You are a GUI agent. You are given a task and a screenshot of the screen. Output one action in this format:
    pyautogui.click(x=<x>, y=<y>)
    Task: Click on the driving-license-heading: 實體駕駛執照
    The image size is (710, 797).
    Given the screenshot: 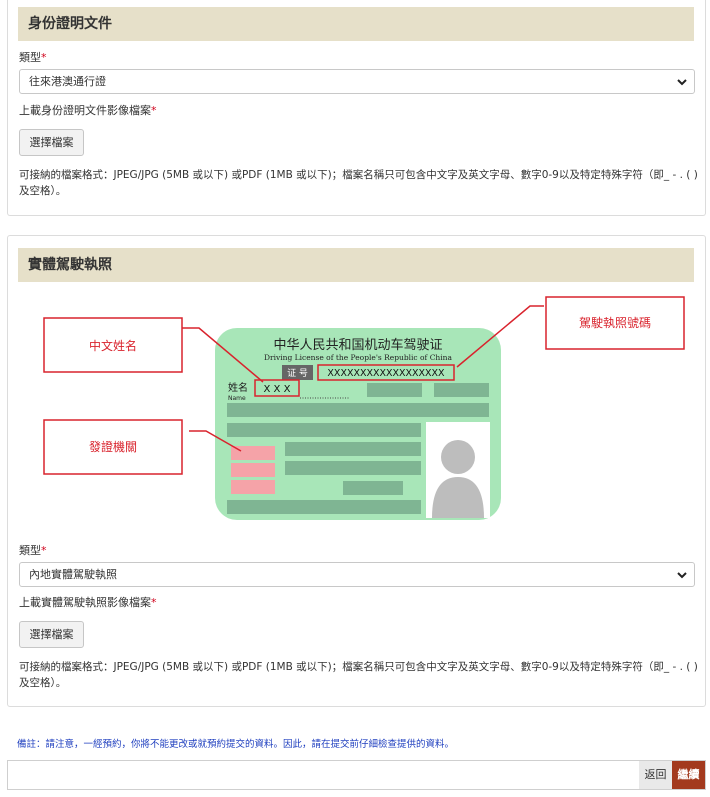 What is the action you would take?
    pyautogui.click(x=356, y=265)
    